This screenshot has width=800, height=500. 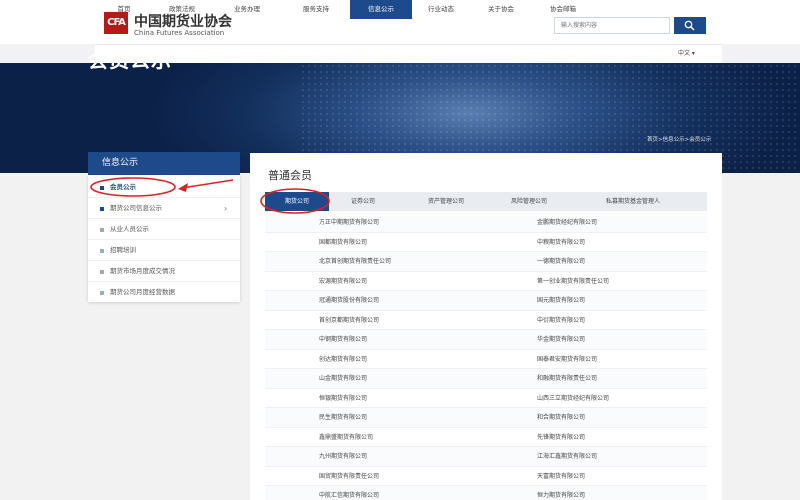 I want to click on table-row: 中航汇信期货有限公司 恒力期货有限公司, so click(x=486, y=493).